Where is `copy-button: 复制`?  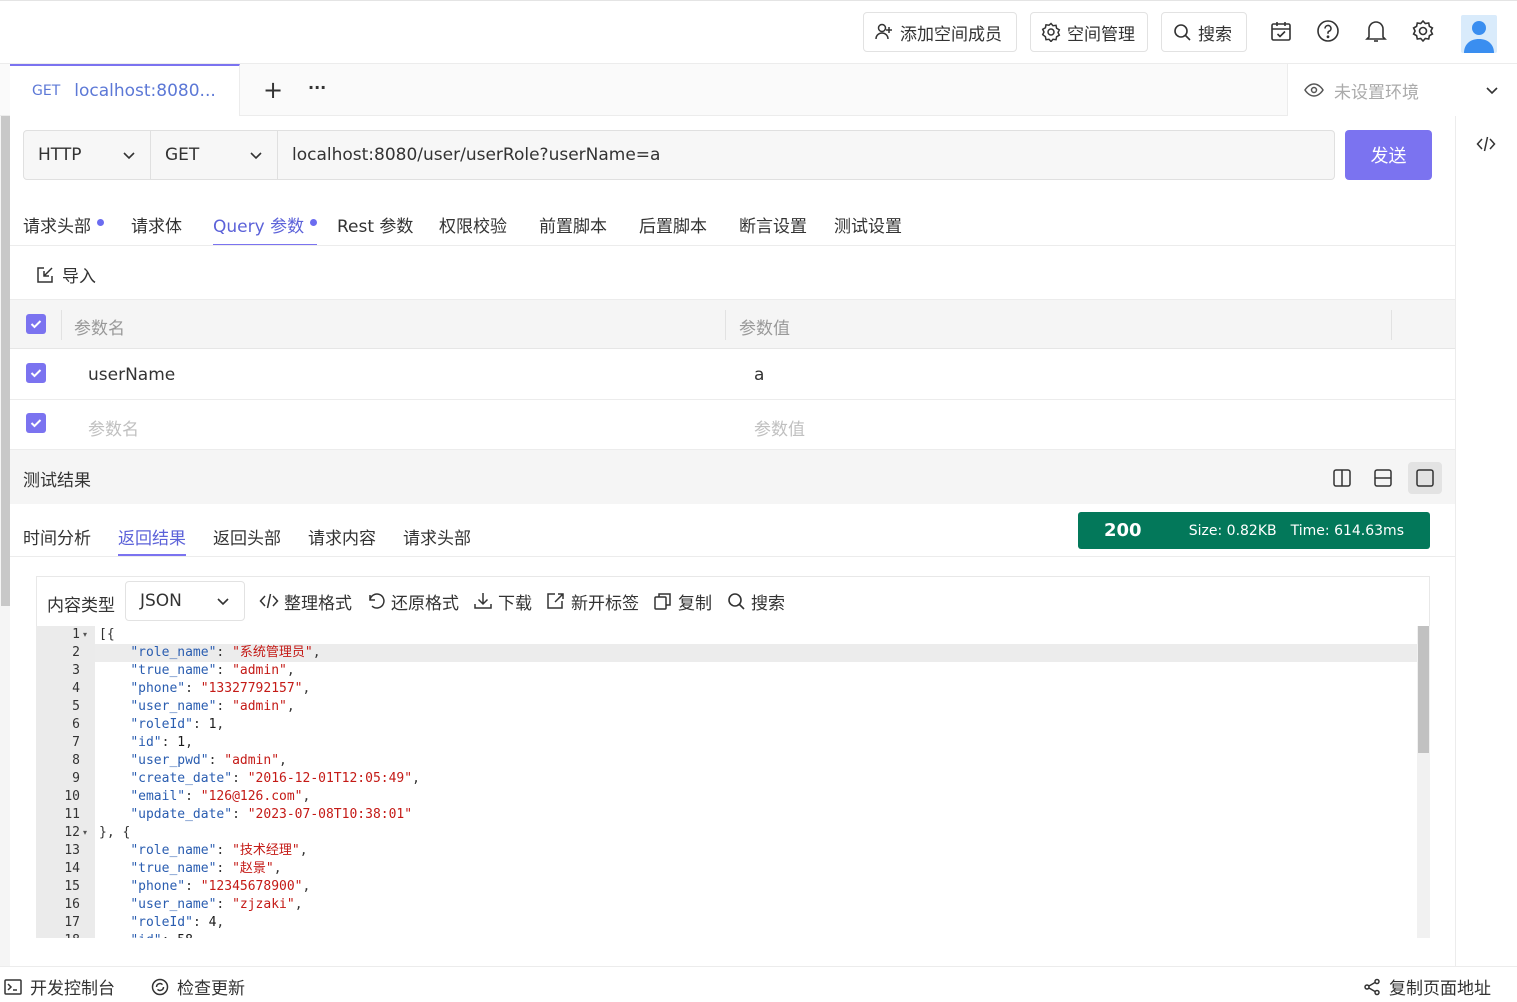 copy-button: 复制 is located at coordinates (682, 601).